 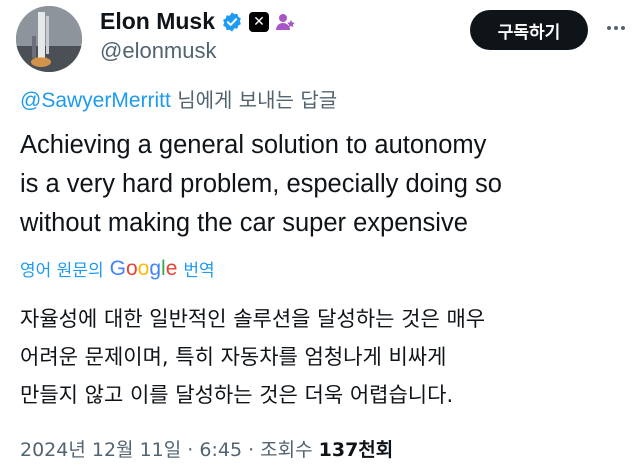 What do you see at coordinates (289, 450) in the screenshot?
I see `views-label: 조회수` at bounding box center [289, 450].